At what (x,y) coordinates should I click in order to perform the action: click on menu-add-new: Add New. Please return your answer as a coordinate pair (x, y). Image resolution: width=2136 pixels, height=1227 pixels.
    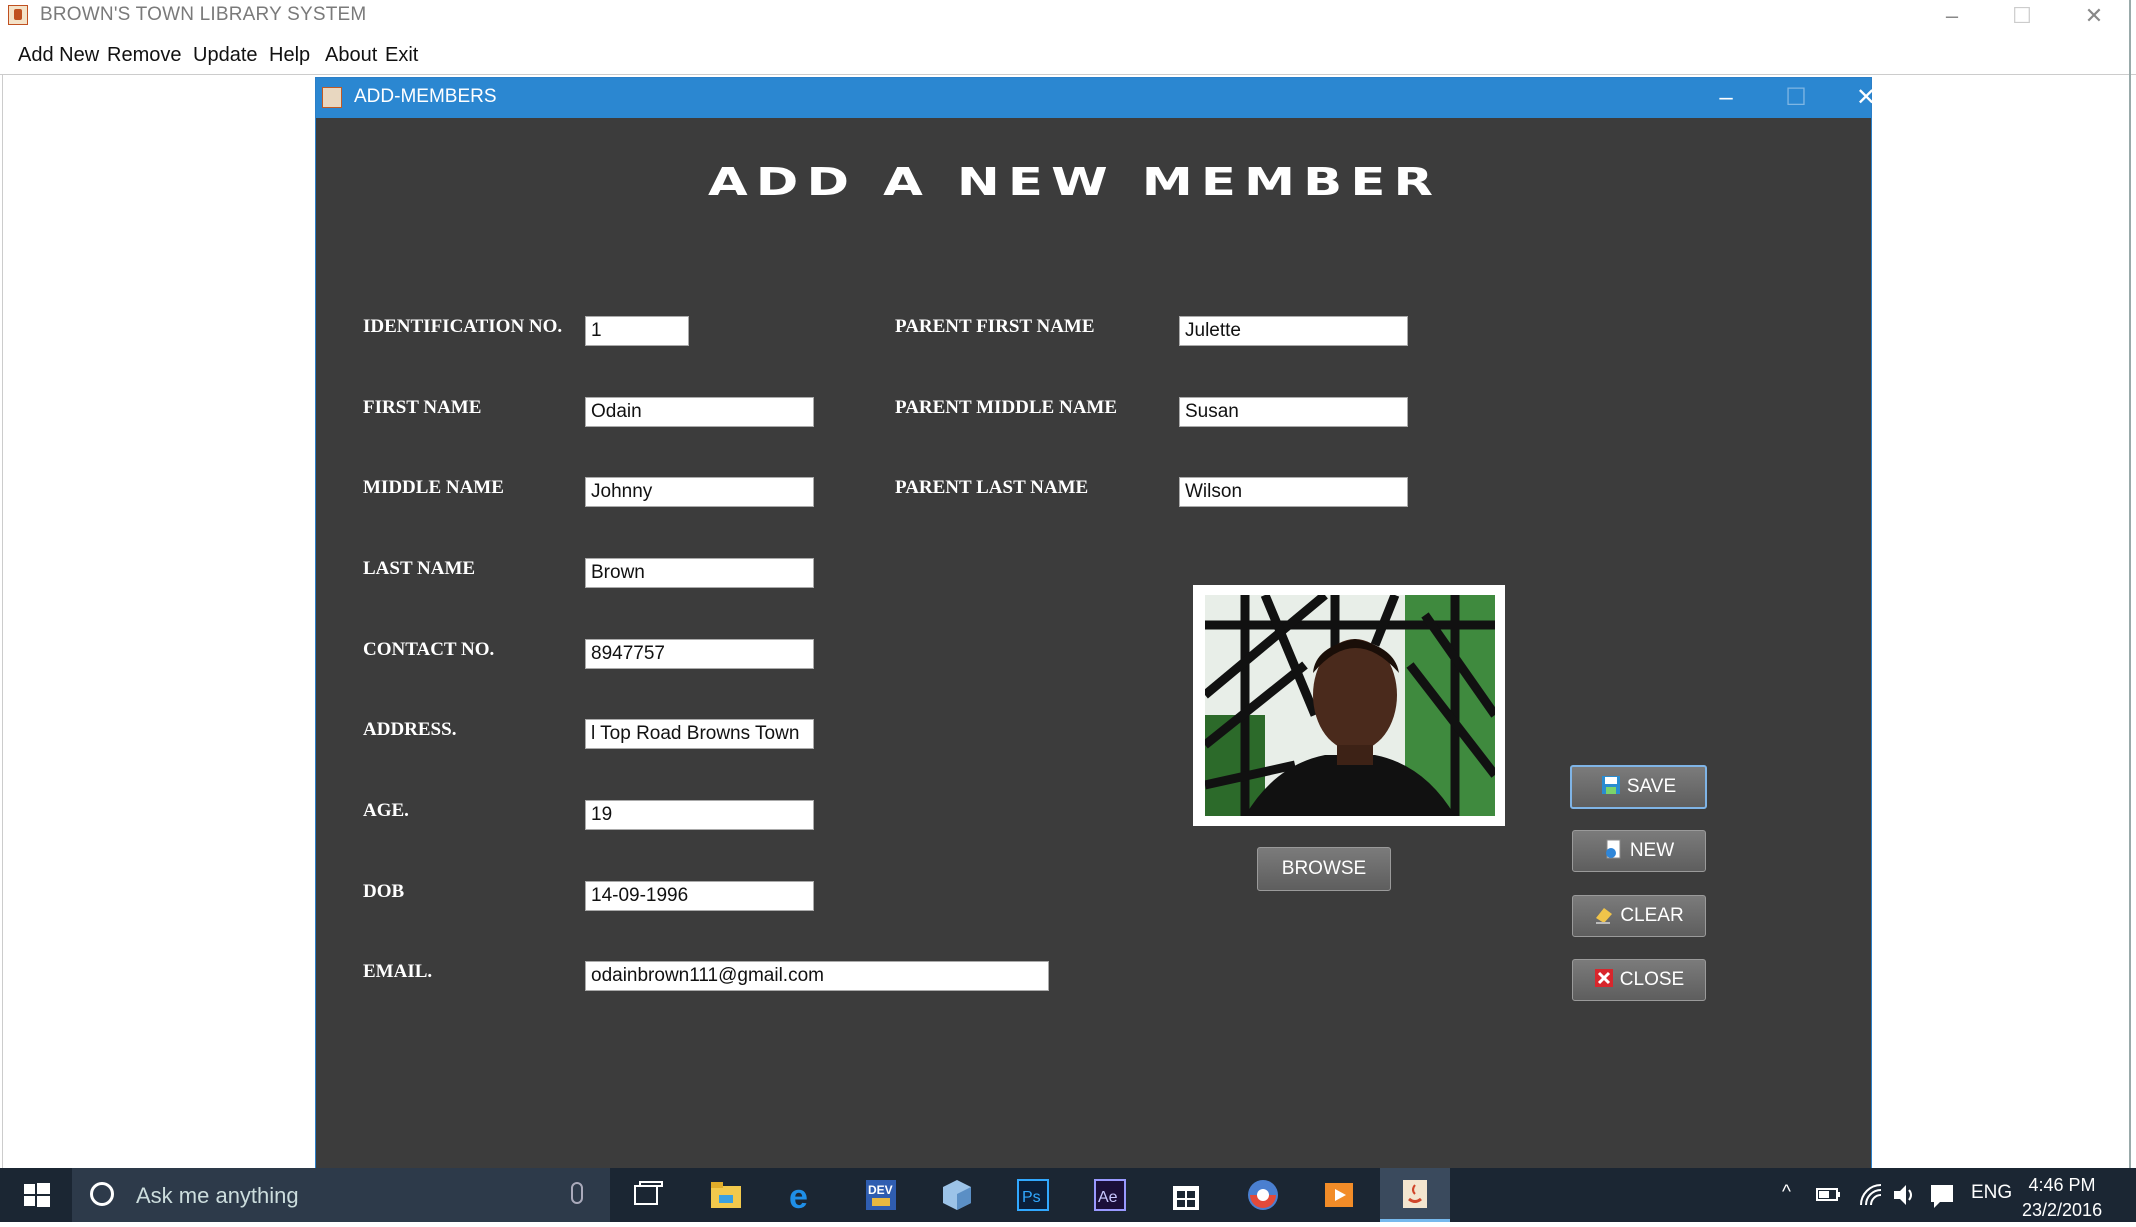
    Looking at the image, I should click on (58, 55).